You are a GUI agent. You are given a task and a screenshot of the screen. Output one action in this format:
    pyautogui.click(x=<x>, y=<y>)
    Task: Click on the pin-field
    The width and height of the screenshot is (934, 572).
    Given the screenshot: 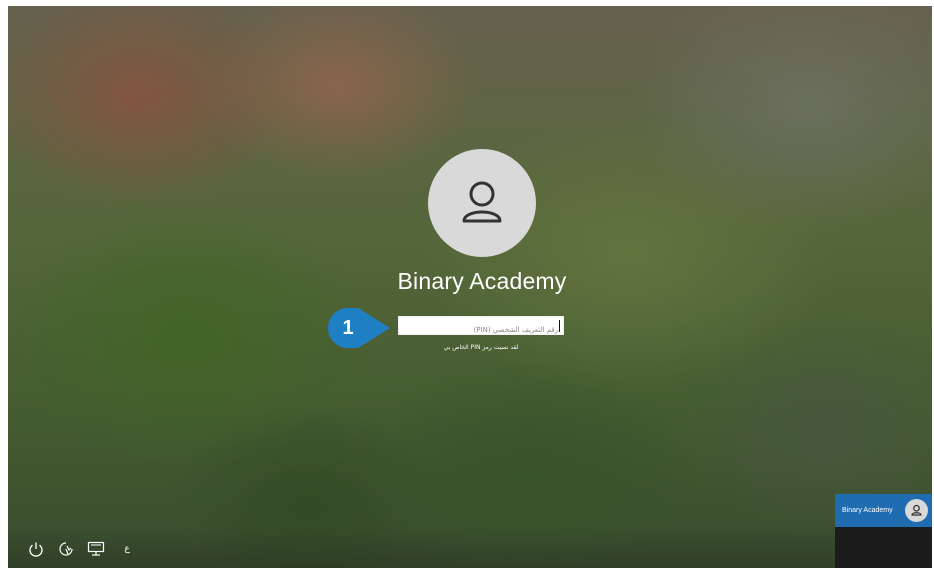 What is the action you would take?
    pyautogui.click(x=481, y=327)
    